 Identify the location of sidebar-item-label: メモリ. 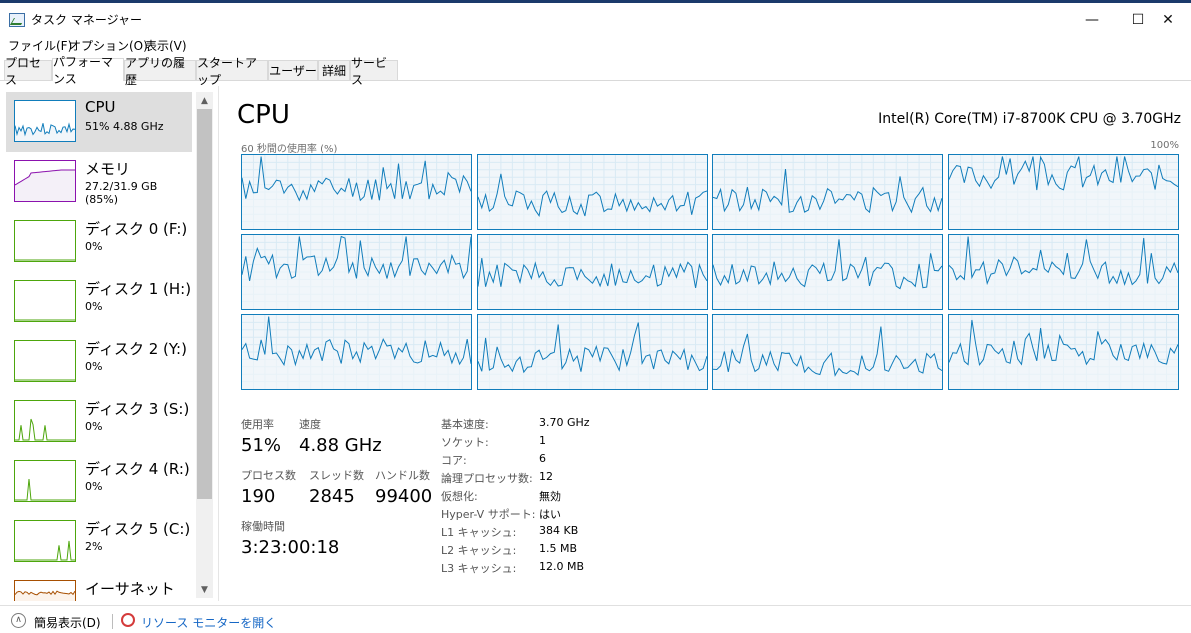
(108, 169).